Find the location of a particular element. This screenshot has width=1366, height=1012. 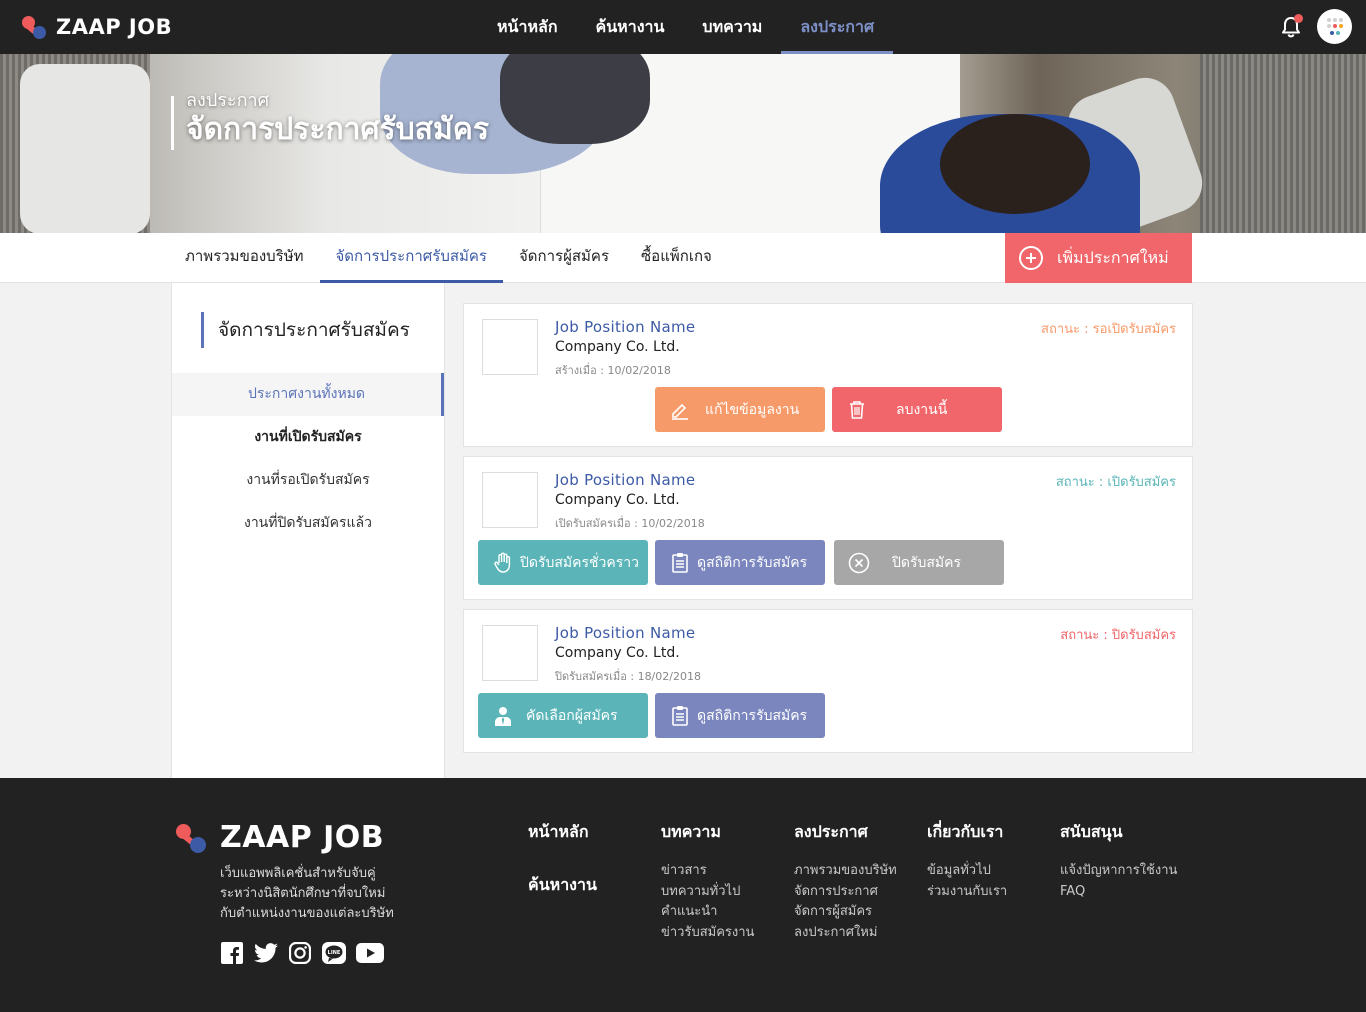

instagram-icon is located at coordinates (300, 953).